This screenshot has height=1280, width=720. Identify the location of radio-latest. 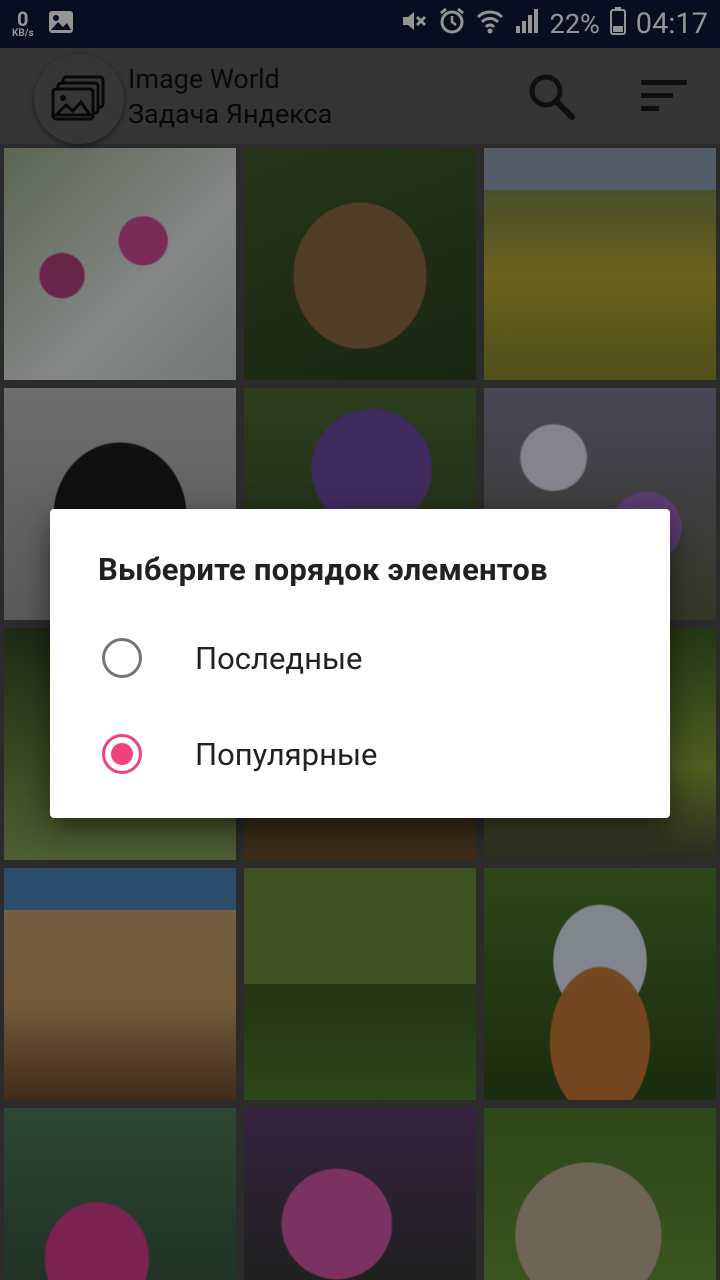
(122, 658).